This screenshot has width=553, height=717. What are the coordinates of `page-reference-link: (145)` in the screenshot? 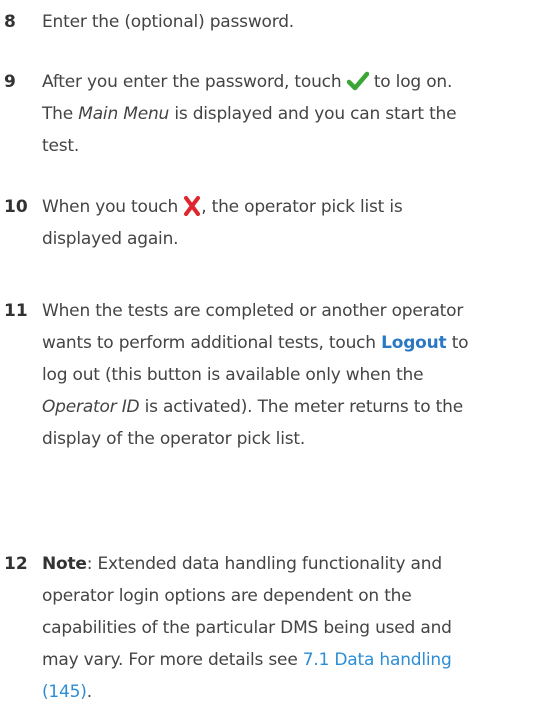 It's located at (64, 692).